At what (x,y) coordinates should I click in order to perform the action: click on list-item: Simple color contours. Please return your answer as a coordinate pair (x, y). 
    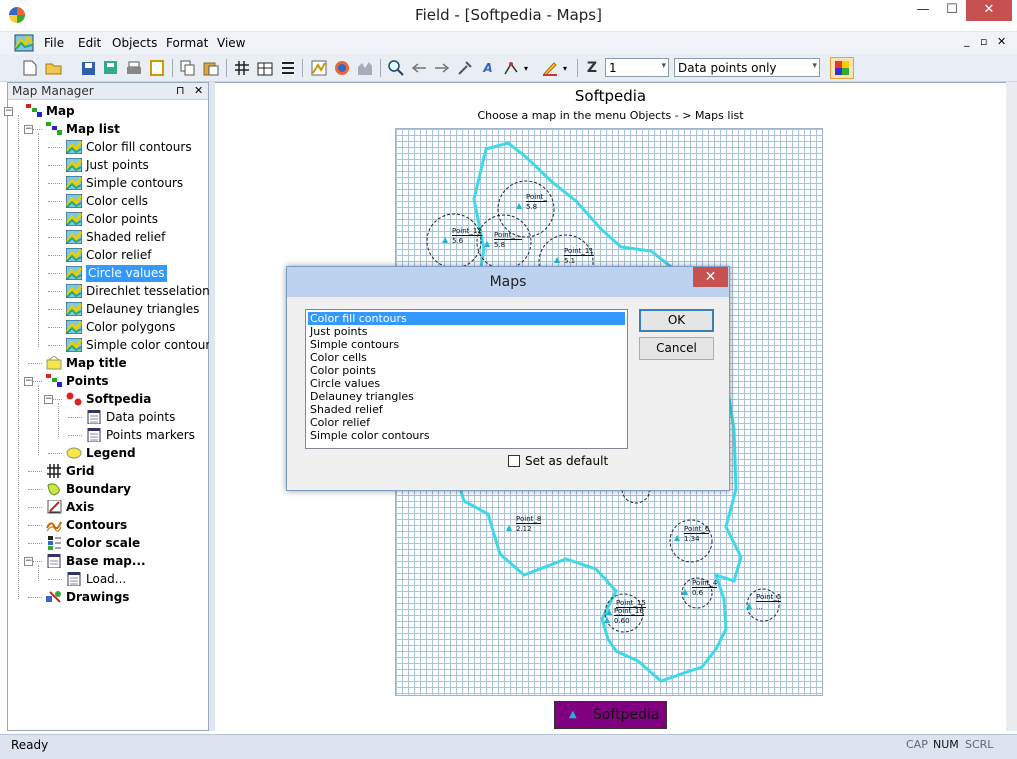
    Looking at the image, I should click on (466, 435).